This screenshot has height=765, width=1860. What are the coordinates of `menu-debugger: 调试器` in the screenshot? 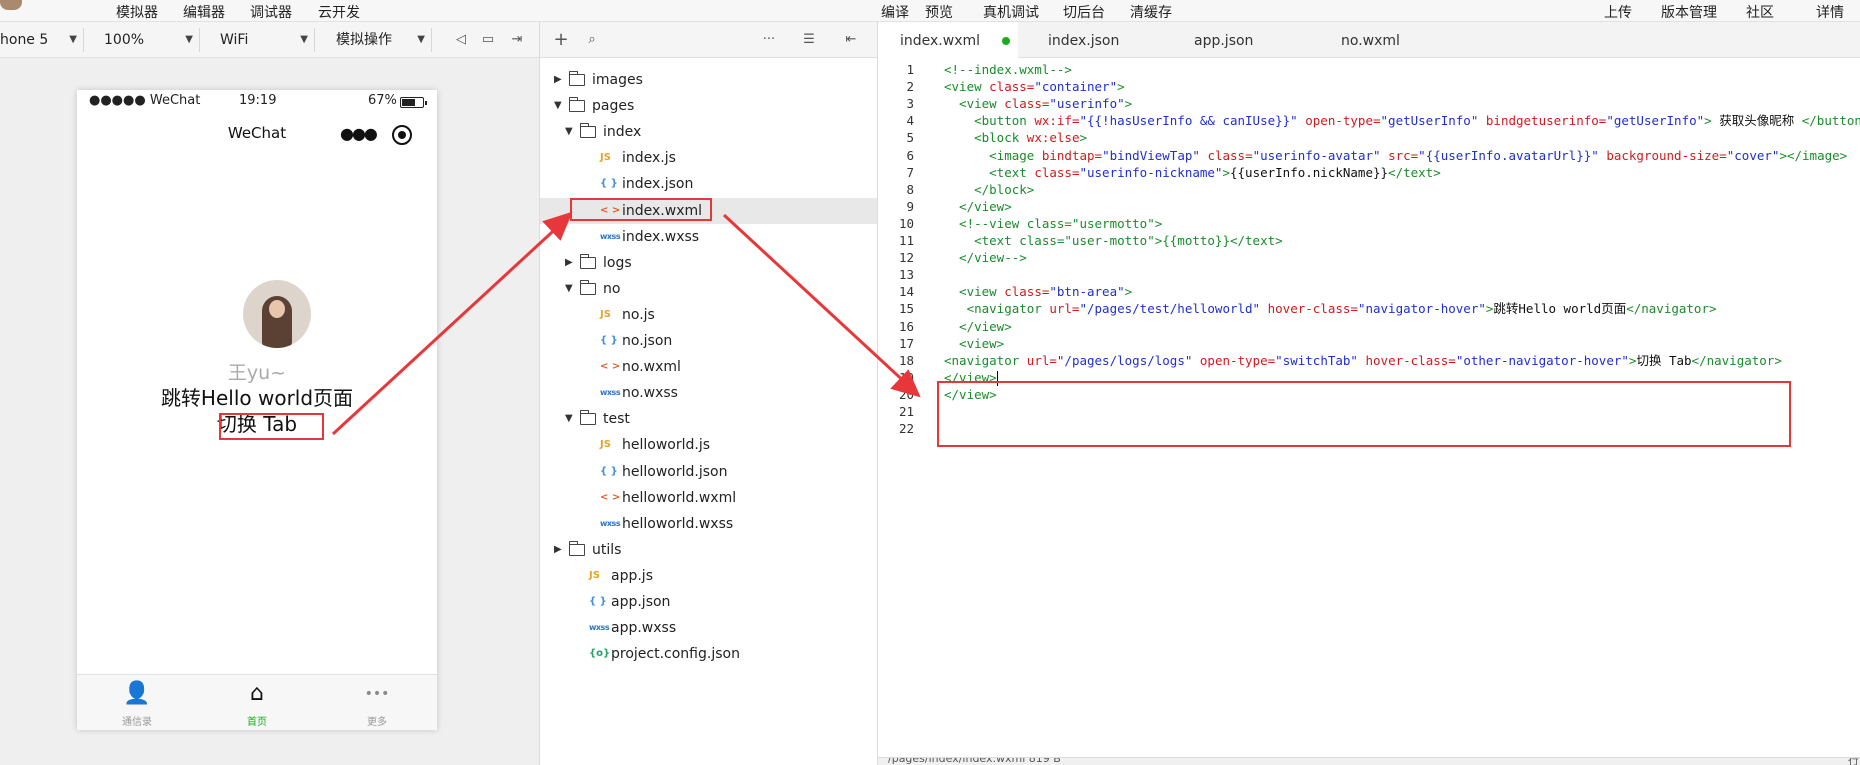 It's located at (271, 12).